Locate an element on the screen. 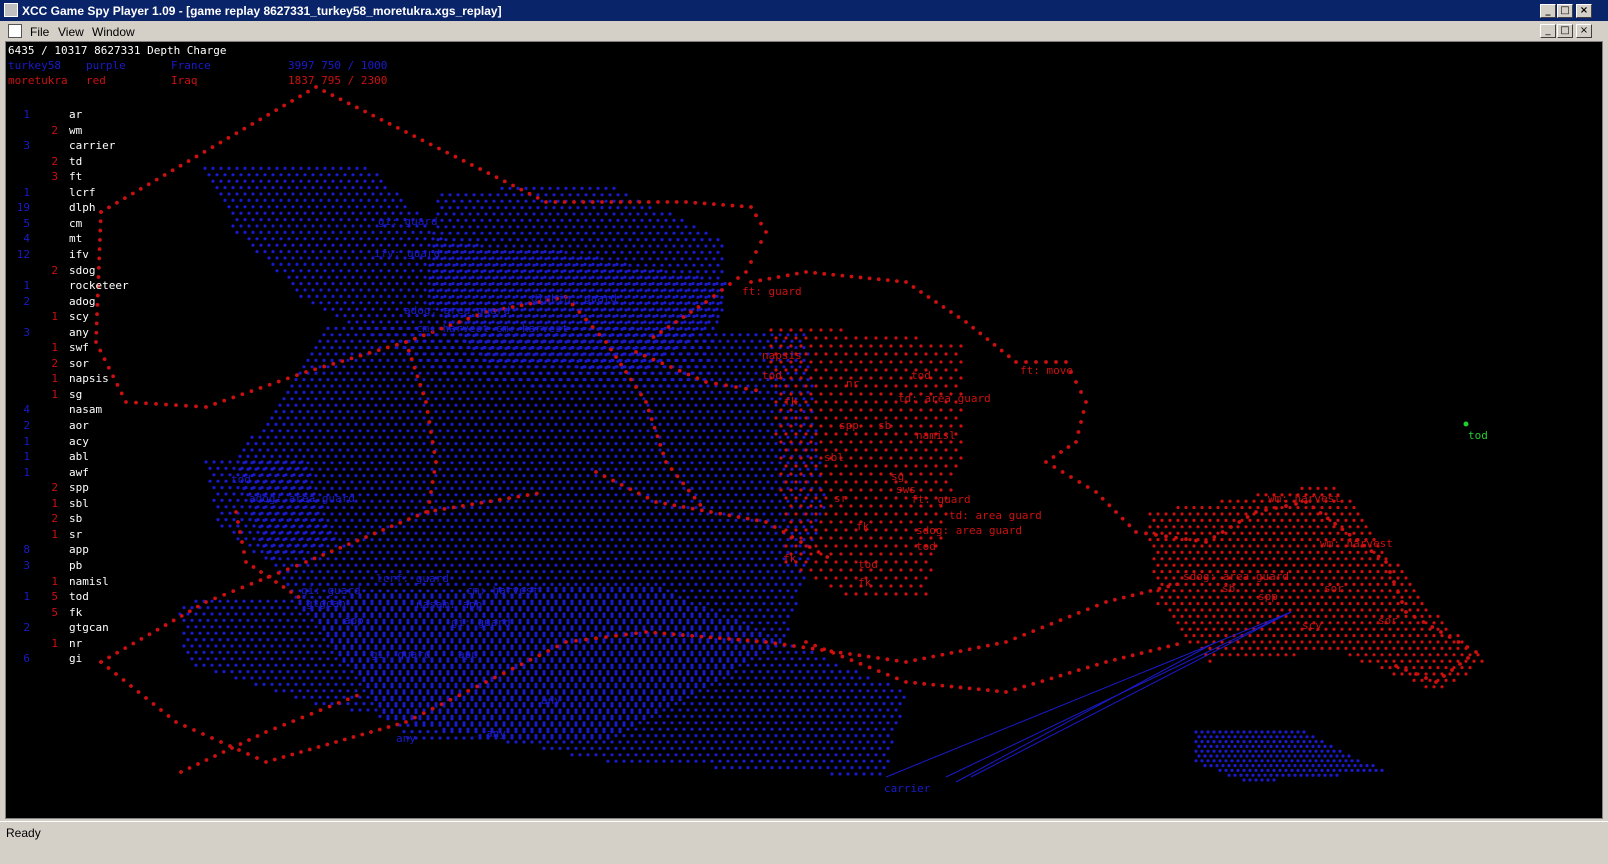  unit-type-name: fk is located at coordinates (76, 612).